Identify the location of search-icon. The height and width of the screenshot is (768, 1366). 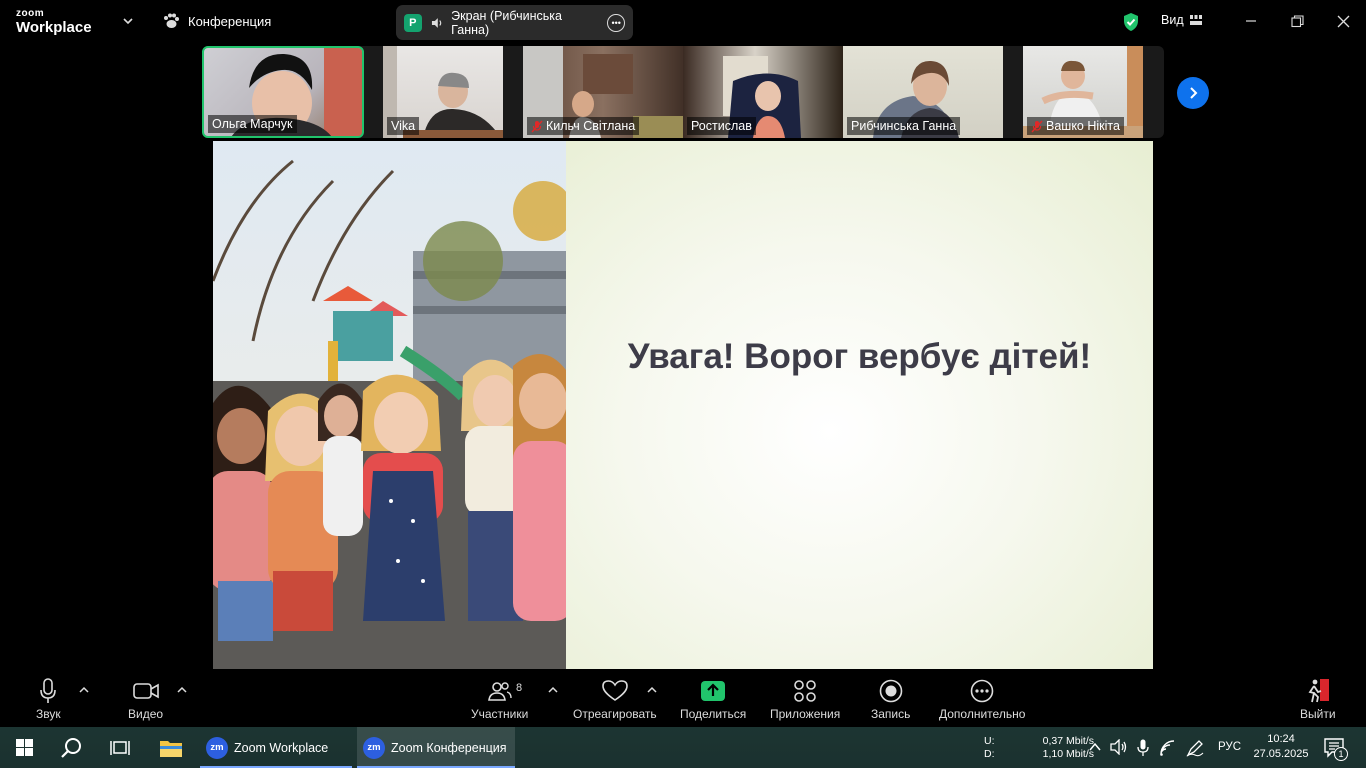
(72, 748).